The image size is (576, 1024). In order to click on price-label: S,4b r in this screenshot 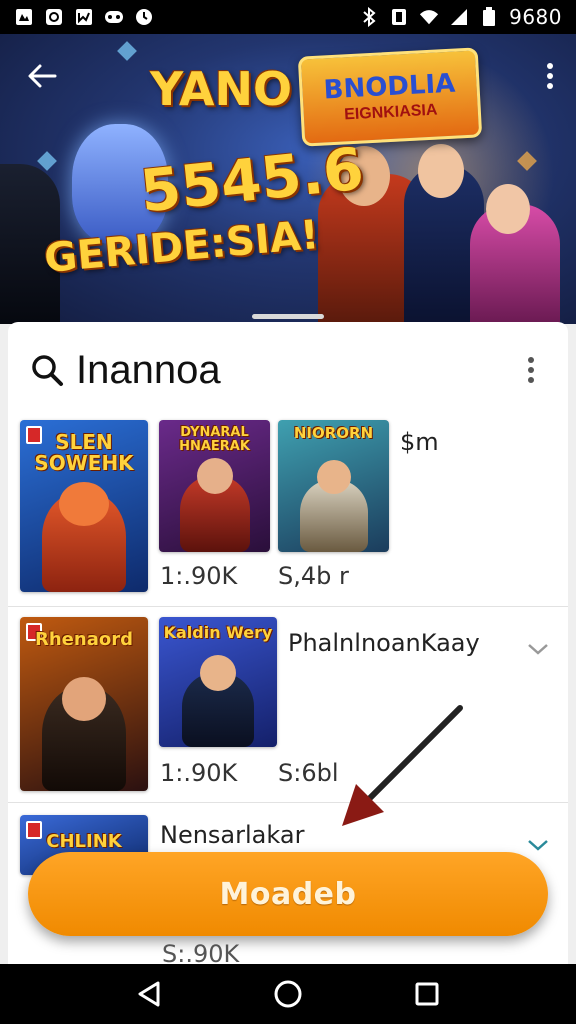, I will do `click(313, 576)`.